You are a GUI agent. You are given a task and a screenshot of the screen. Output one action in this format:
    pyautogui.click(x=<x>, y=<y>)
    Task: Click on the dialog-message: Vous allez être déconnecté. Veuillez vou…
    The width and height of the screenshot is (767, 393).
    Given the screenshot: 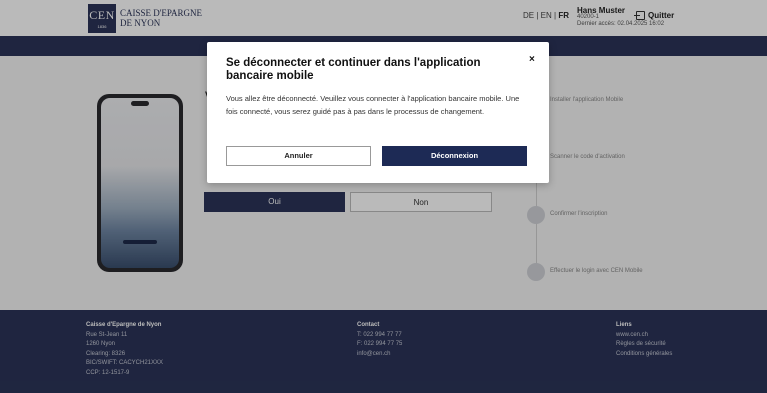 What is the action you would take?
    pyautogui.click(x=373, y=105)
    